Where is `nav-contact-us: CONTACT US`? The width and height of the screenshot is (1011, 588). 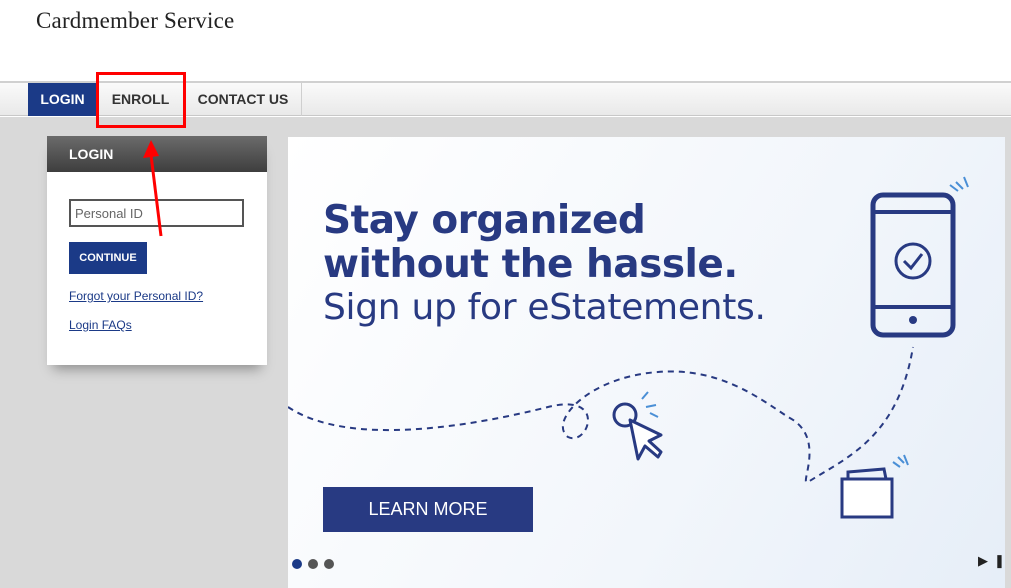 nav-contact-us: CONTACT US is located at coordinates (243, 99).